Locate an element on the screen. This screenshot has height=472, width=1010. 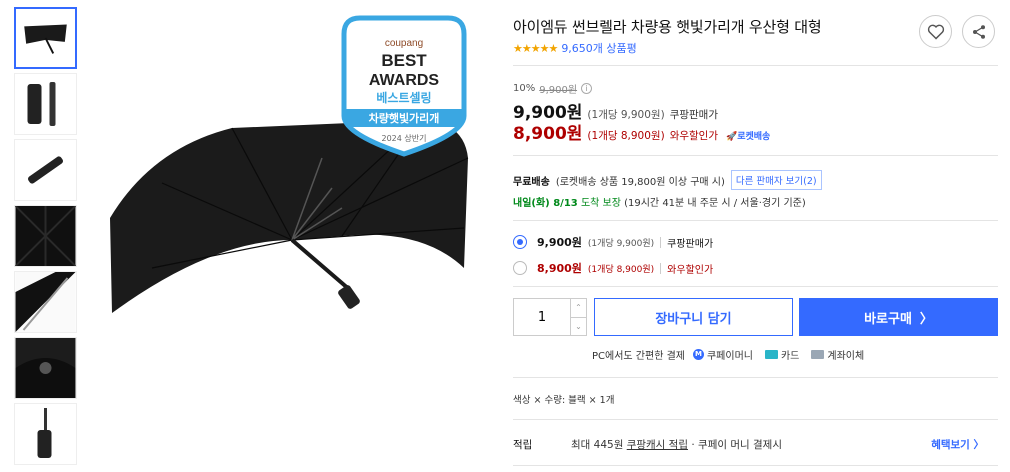
quantity-stepper: ⌃ ⌄ is located at coordinates (550, 317).